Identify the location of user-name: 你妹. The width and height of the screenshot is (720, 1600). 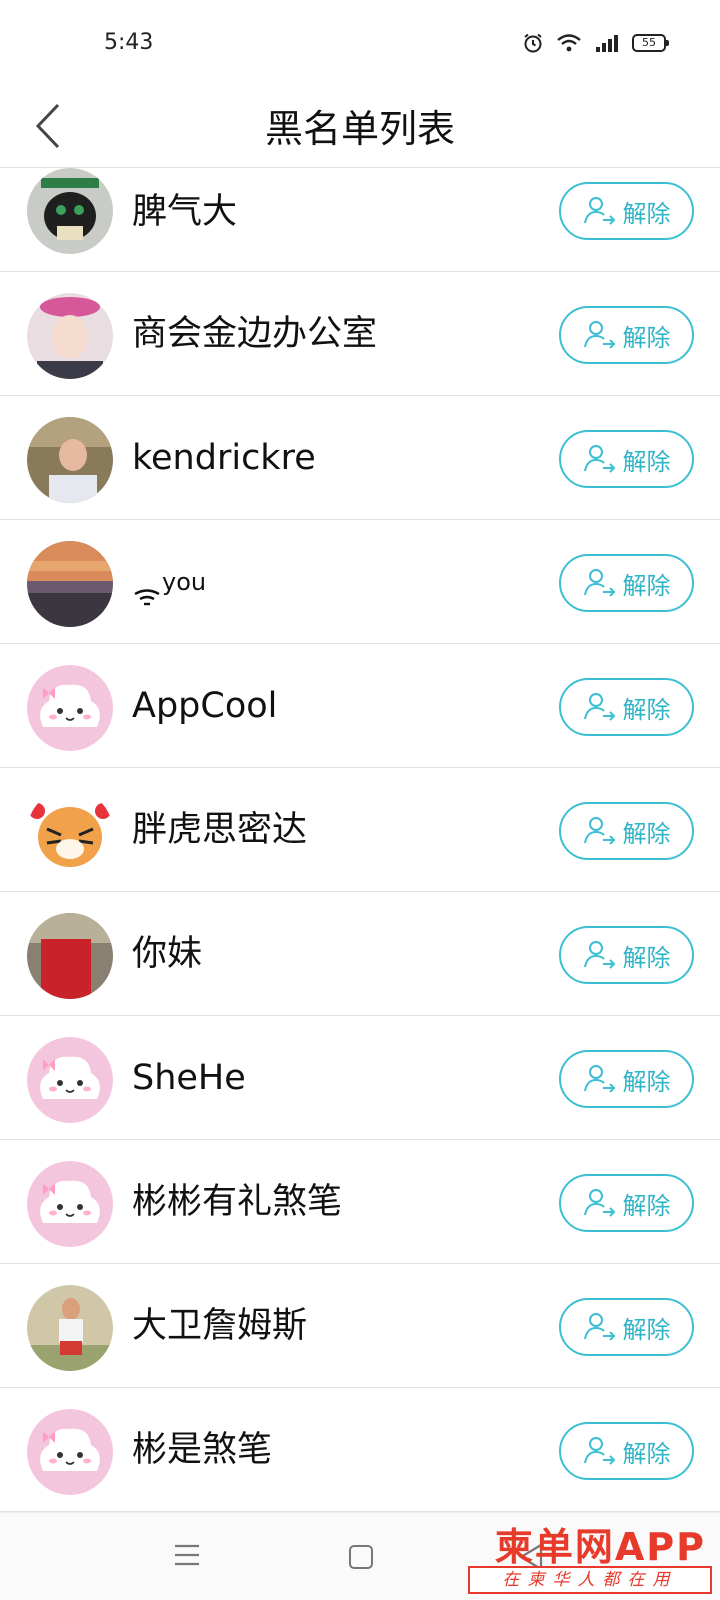
(167, 954).